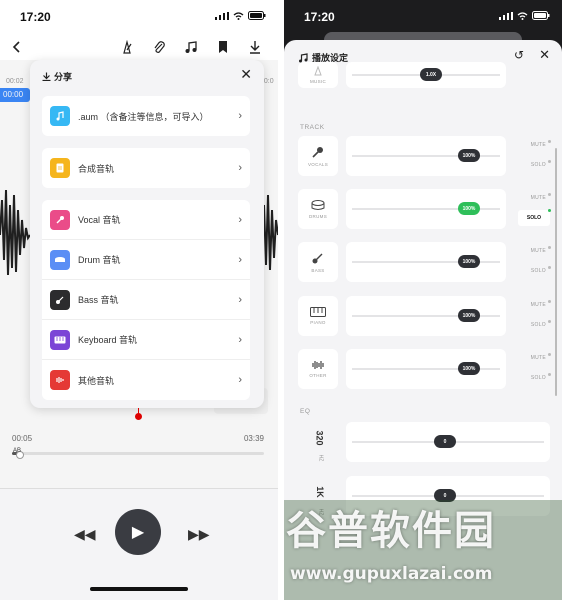  I want to click on share-item-other: 其他音轨 ›, so click(146, 380).